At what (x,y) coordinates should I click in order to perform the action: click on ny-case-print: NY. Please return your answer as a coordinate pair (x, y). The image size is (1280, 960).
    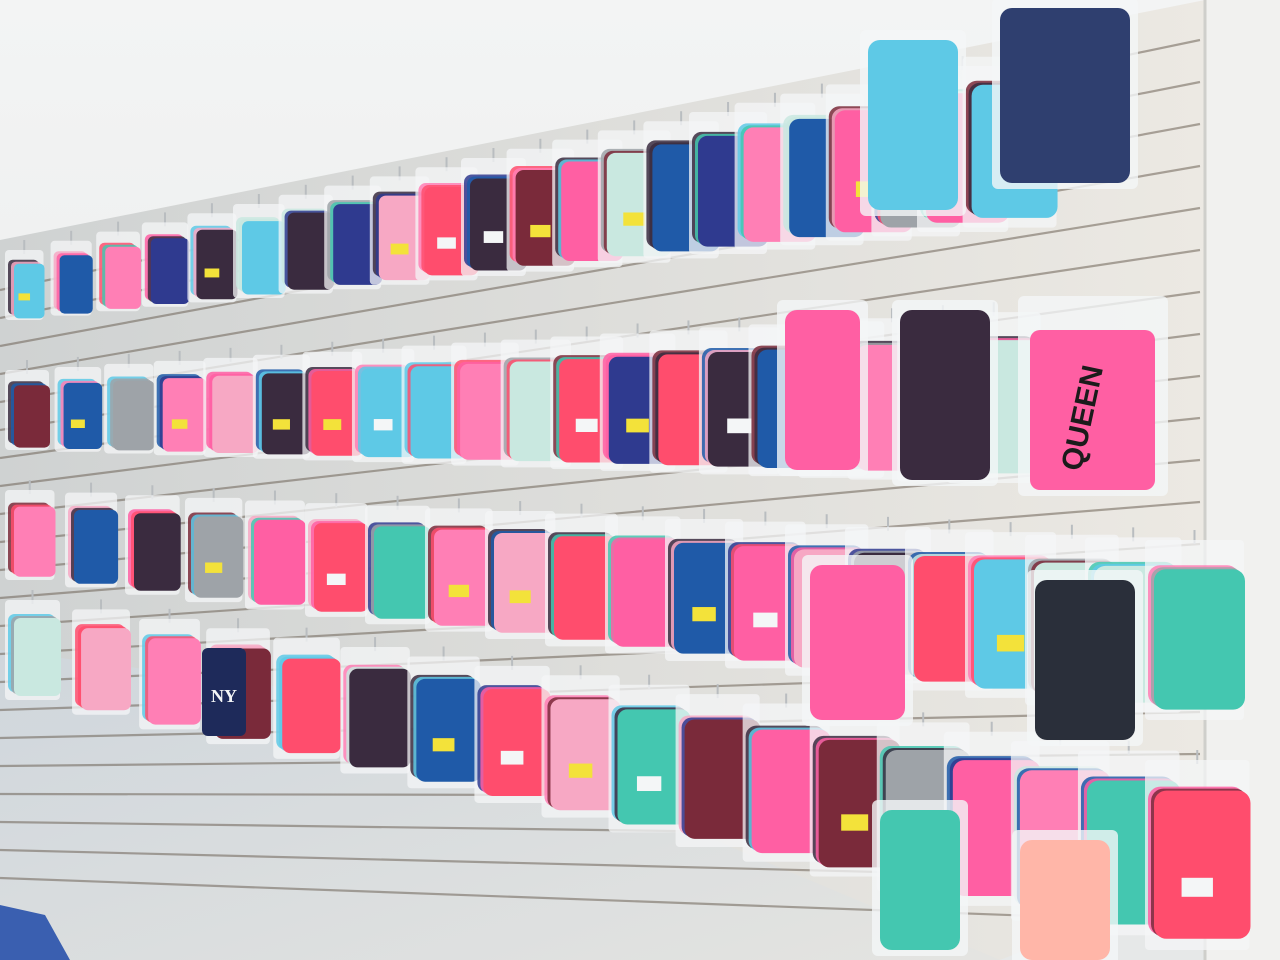
    Looking at the image, I should click on (224, 696).